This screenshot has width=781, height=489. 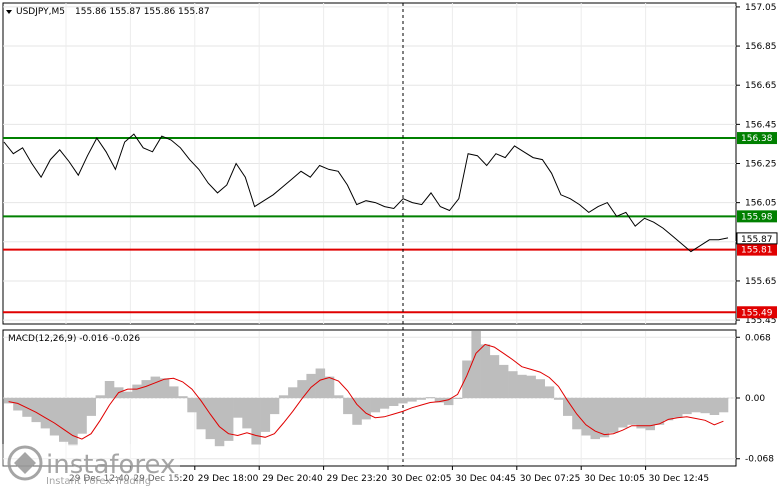 I want to click on ohlc-values: 155.86 155.87 155.86 155.87, so click(x=142, y=12).